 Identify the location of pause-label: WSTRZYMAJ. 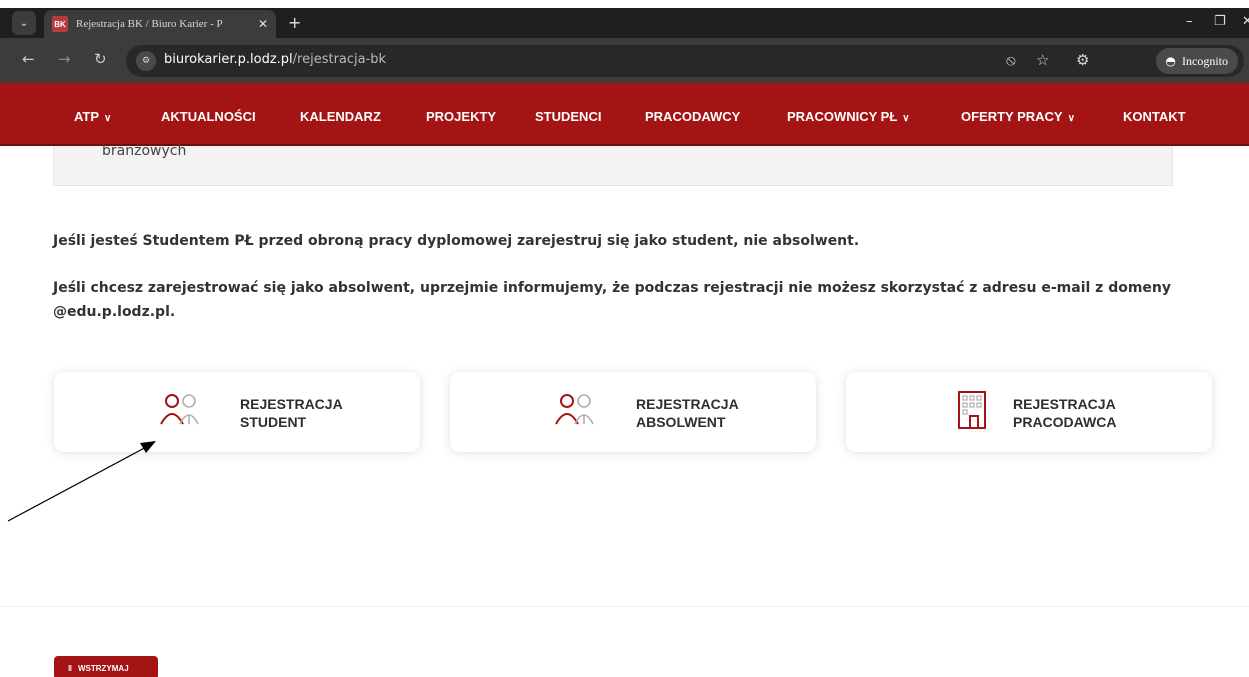
(103, 668).